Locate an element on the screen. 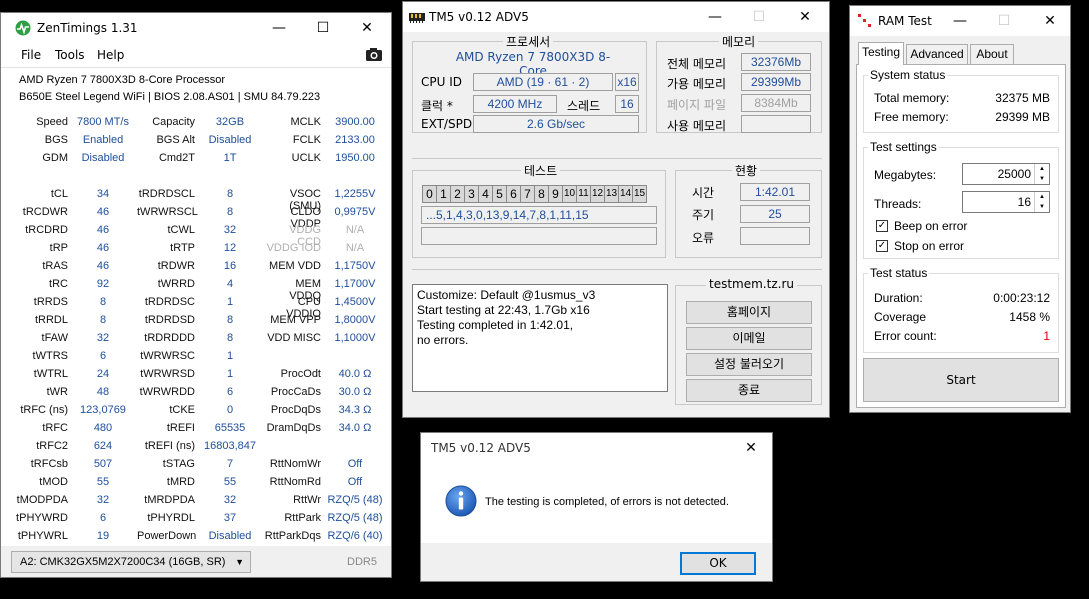 Image resolution: width=1089 pixels, height=599 pixels. timing-label: tCL is located at coordinates (59, 194).